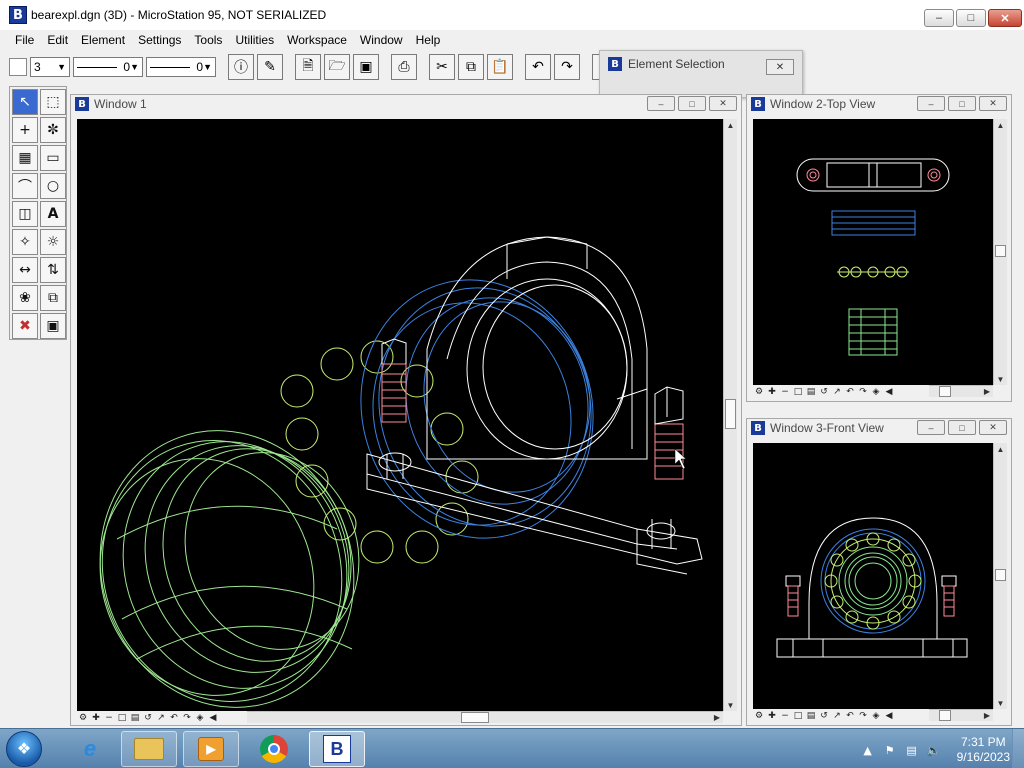 The width and height of the screenshot is (1024, 768). Describe the element at coordinates (442, 67) in the screenshot. I see `cut-button: ✂` at that location.